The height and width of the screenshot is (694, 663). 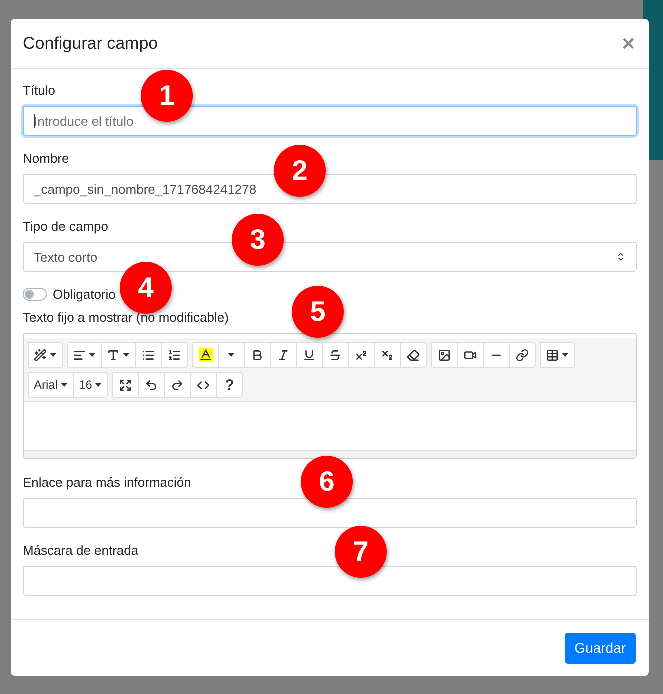 What do you see at coordinates (46, 158) in the screenshot?
I see `field-label: Nombre` at bounding box center [46, 158].